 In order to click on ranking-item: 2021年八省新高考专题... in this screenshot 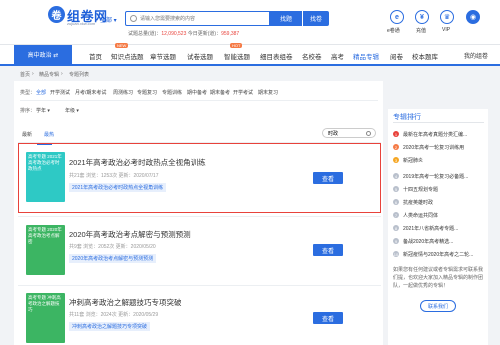, I will do `click(430, 228)`.